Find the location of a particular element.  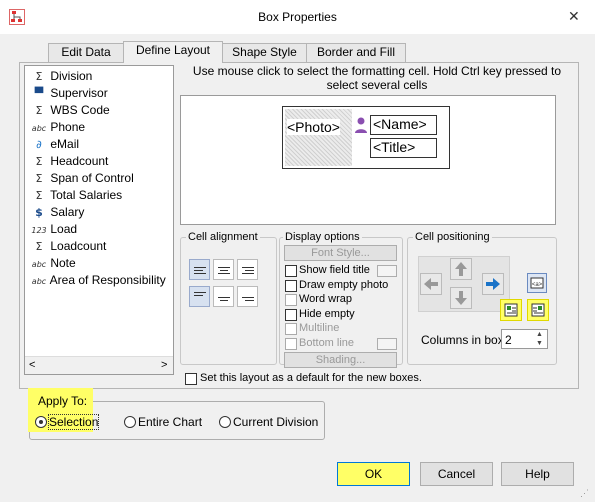

field-item: Σ Total Salaries is located at coordinates (77, 195).